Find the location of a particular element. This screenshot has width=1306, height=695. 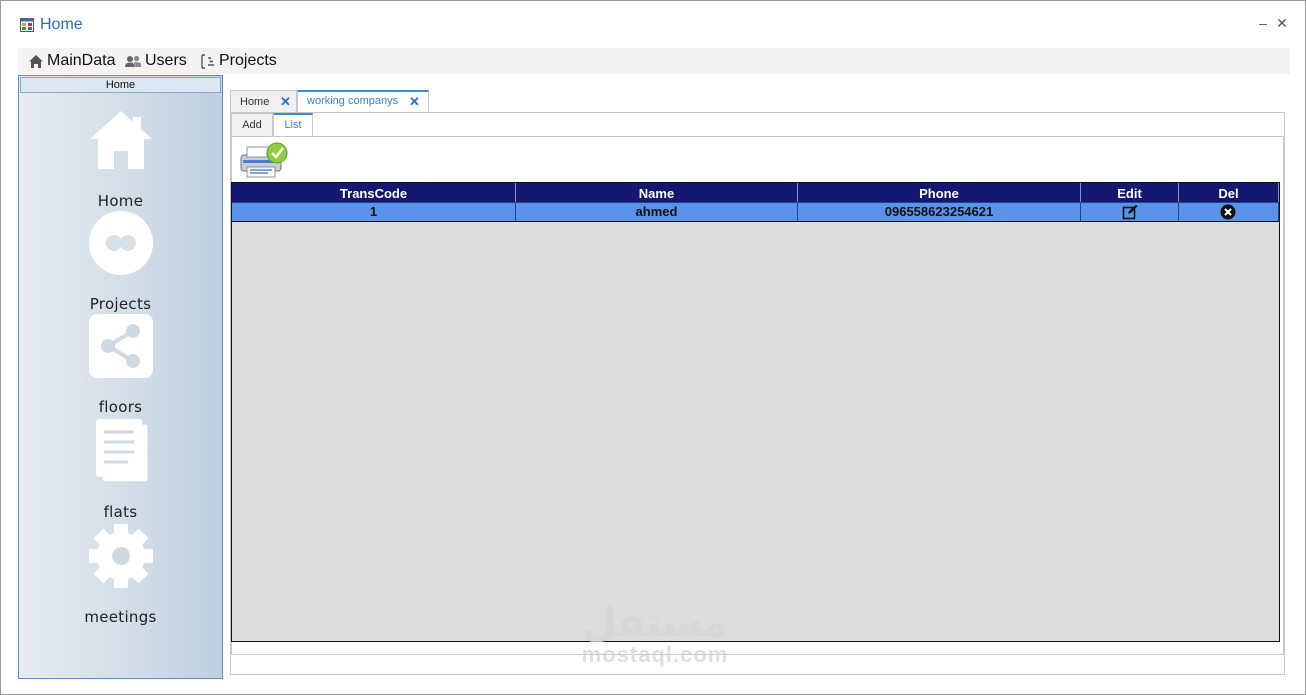

cell-phone: 096558623254621 is located at coordinates (939, 212).